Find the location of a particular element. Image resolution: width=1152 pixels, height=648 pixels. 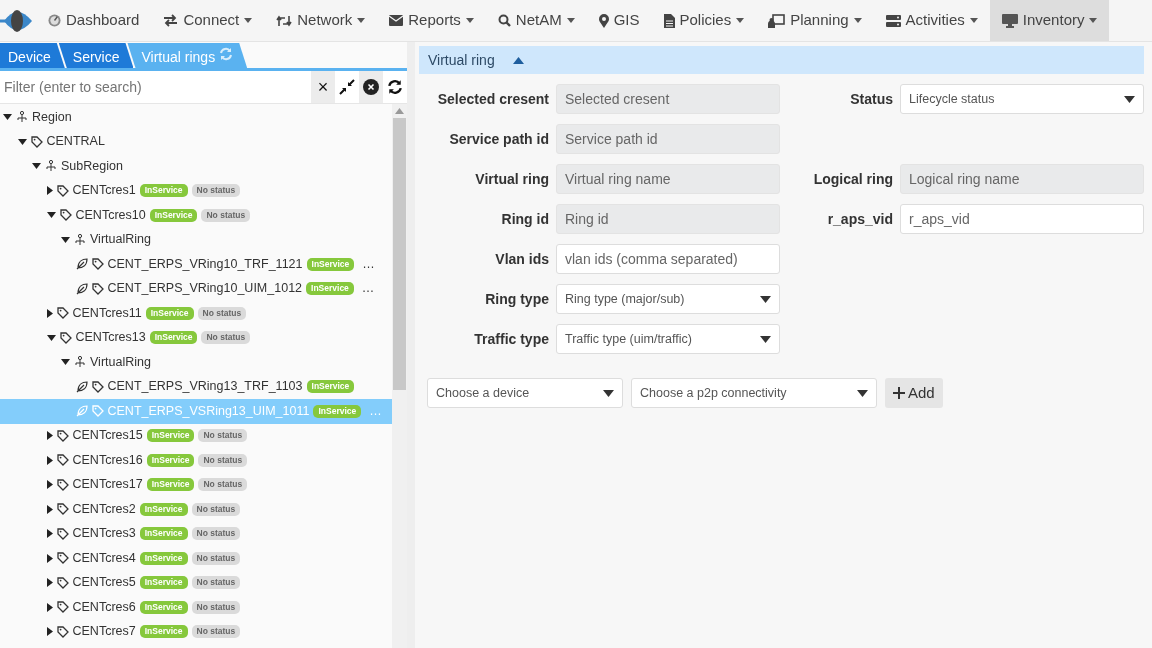

tree-item: CENTcres13 InService No status is located at coordinates (196, 337).